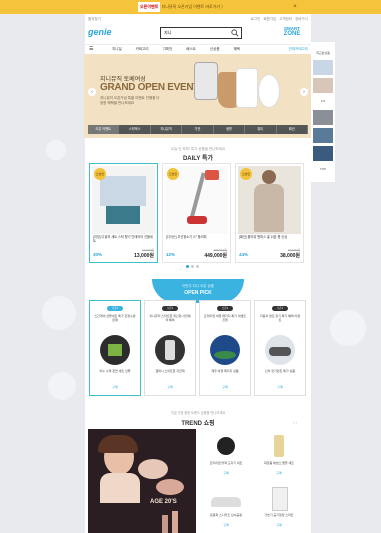  Describe the element at coordinates (166, 129) in the screenshot. I see `hero-tab: 지니뮤직` at that location.